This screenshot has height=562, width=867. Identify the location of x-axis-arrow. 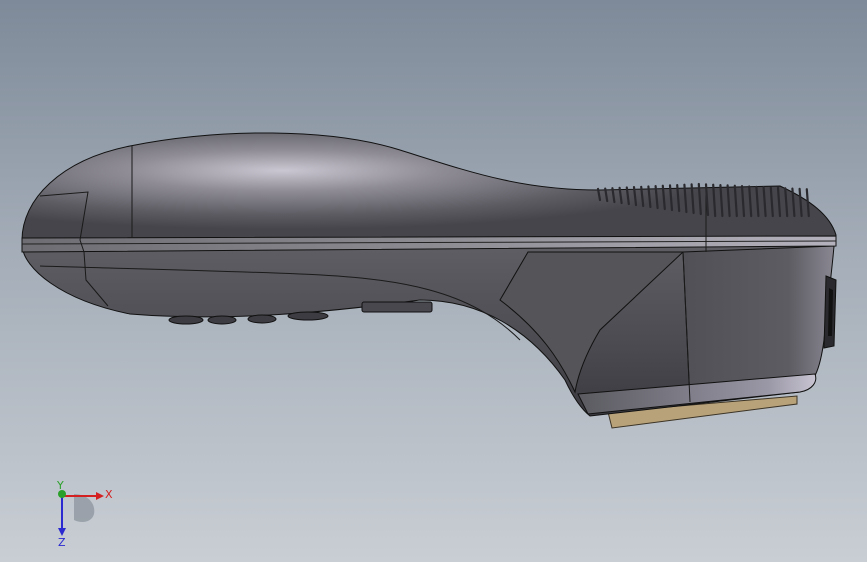
(100, 496).